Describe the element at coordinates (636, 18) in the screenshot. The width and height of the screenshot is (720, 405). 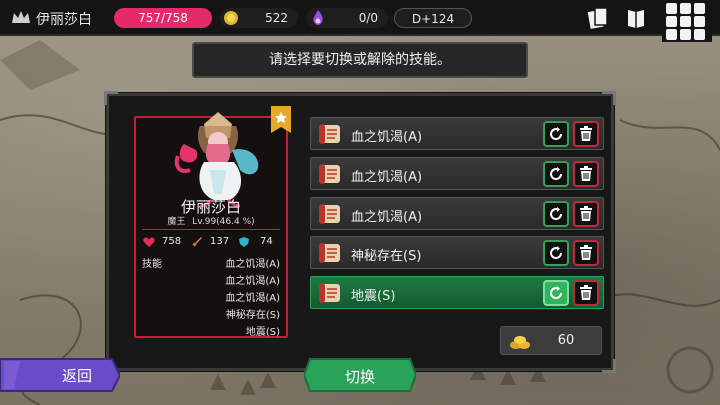
I see `book-icon` at that location.